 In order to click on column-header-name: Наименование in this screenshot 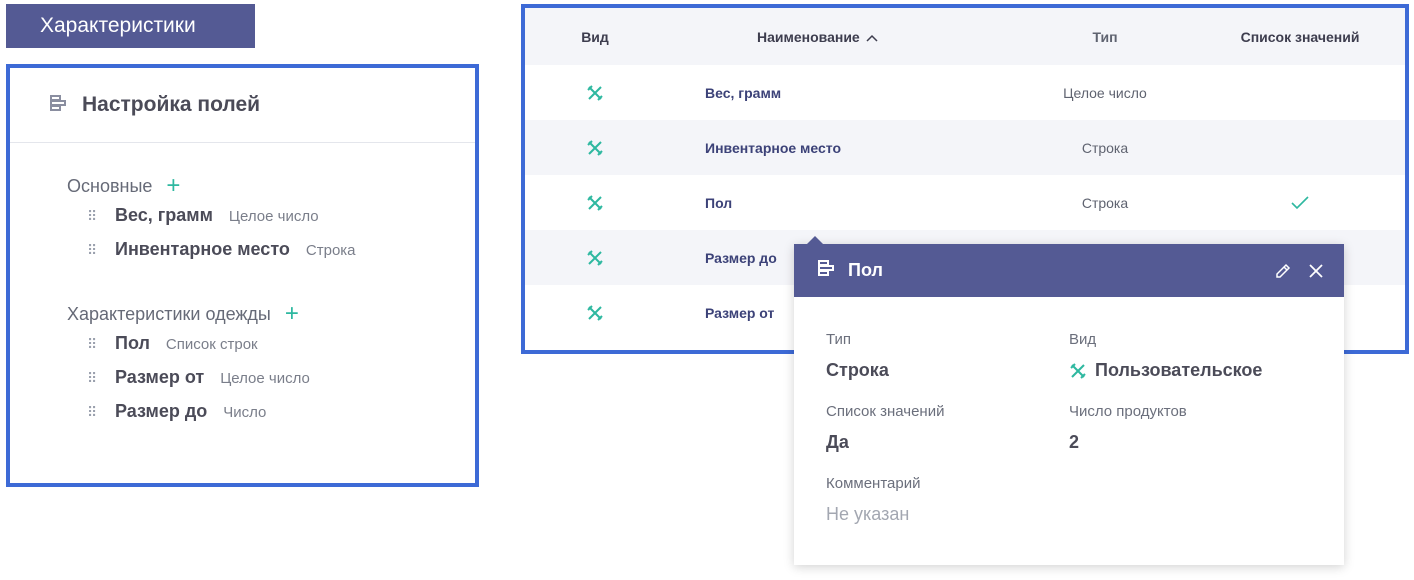, I will do `click(840, 37)`.